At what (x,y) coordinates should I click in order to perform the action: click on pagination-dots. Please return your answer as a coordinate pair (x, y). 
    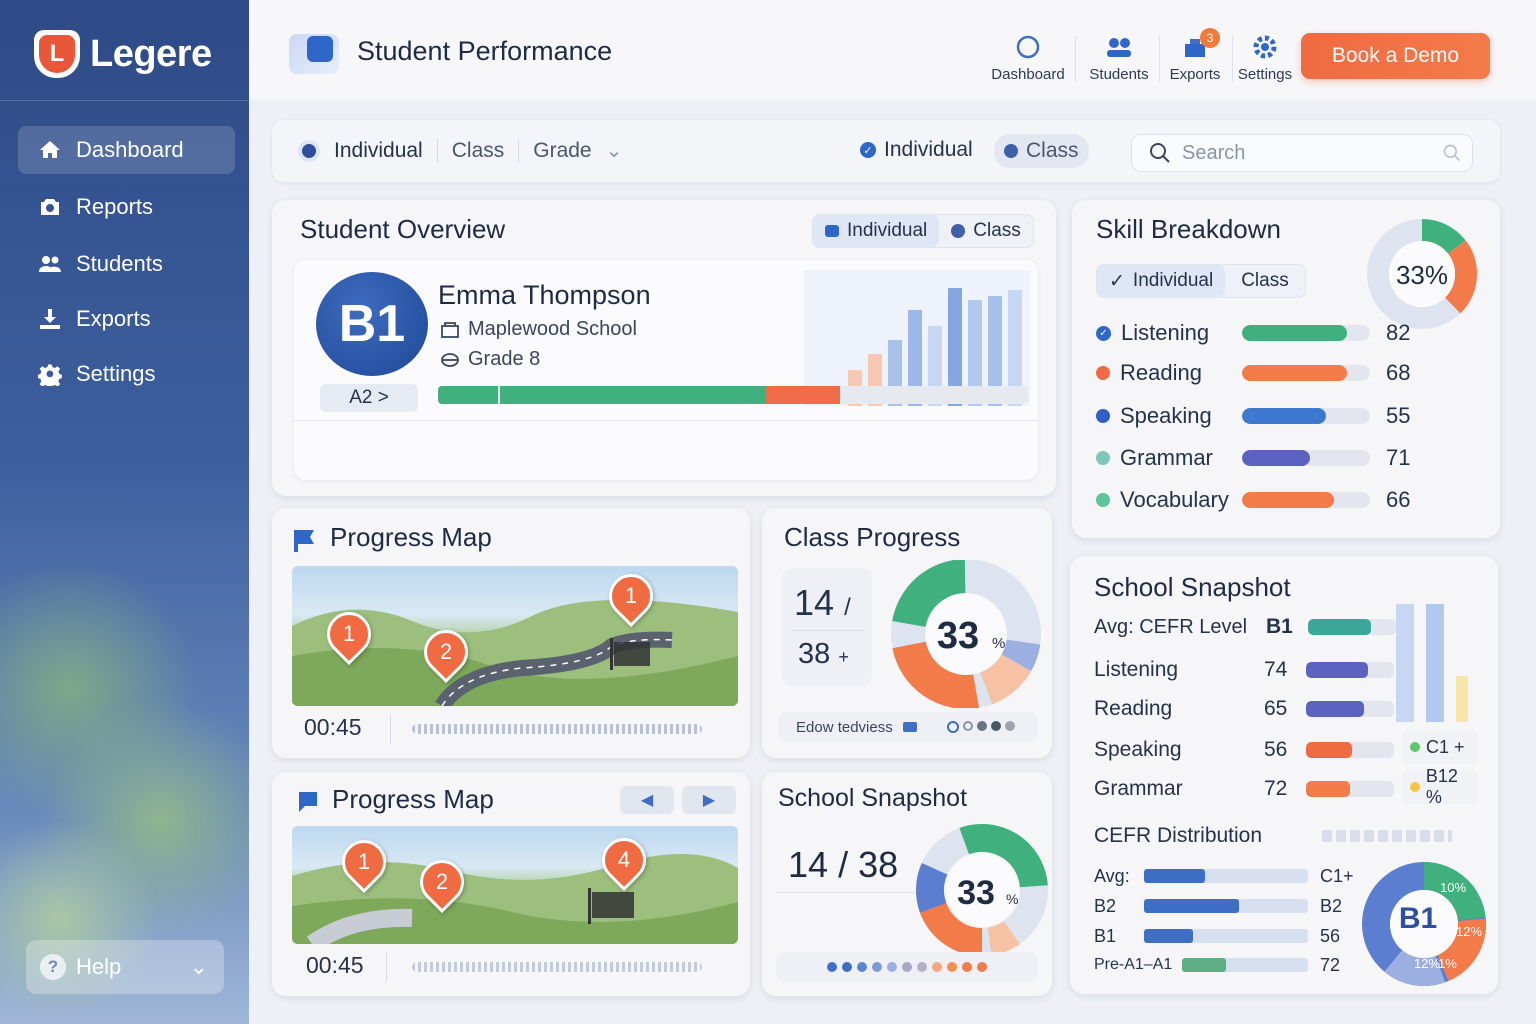
    Looking at the image, I should click on (980, 727).